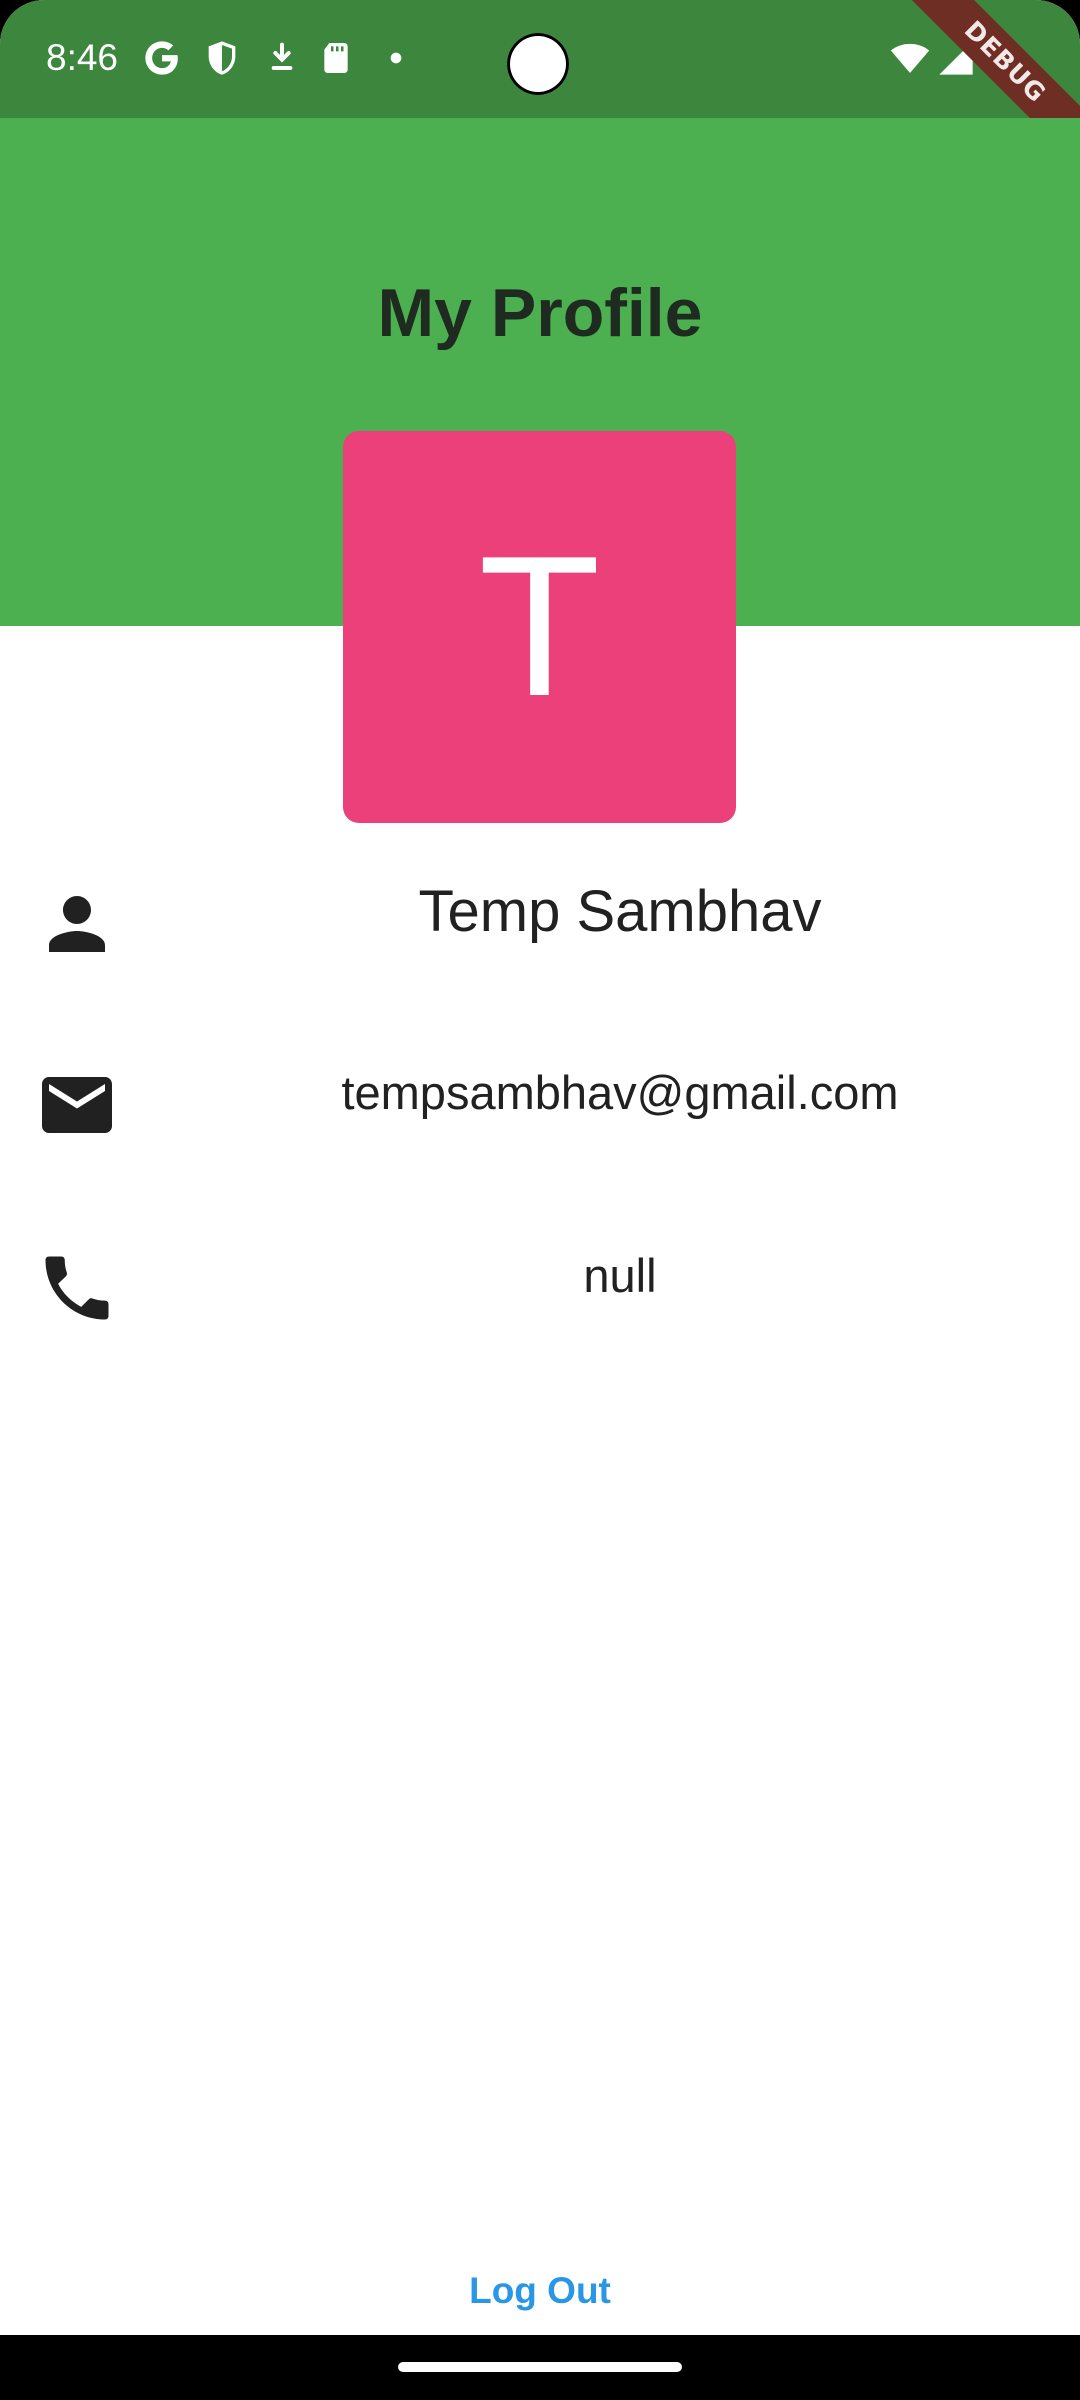  What do you see at coordinates (282, 56) in the screenshot?
I see `download-icon` at bounding box center [282, 56].